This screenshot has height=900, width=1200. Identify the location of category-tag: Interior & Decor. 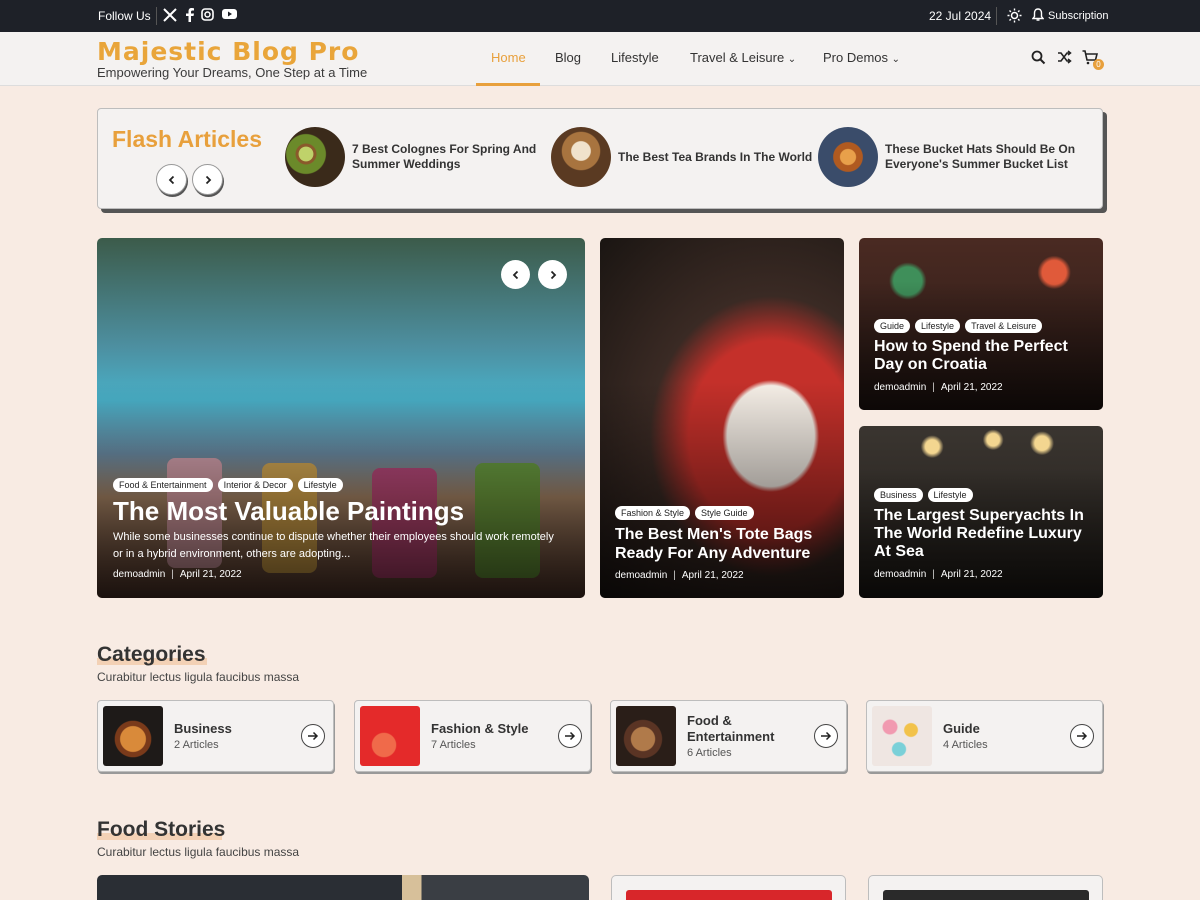
(255, 485).